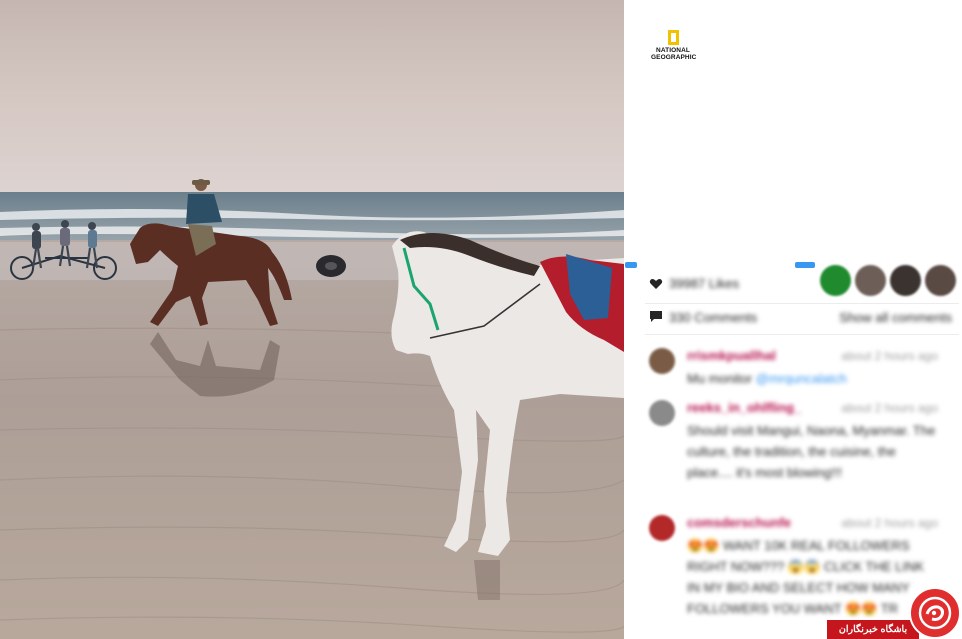  What do you see at coordinates (674, 45) in the screenshot?
I see `national-geographic-logo: NATIONAL GEOGRAPHIC` at bounding box center [674, 45].